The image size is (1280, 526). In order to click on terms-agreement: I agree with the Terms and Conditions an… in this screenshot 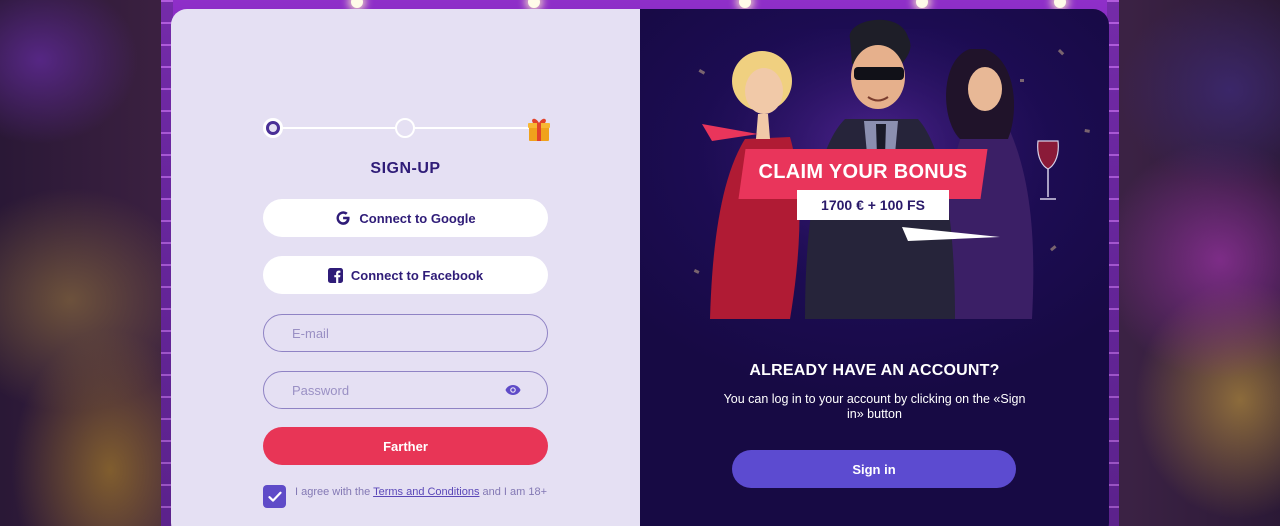, I will do `click(408, 496)`.